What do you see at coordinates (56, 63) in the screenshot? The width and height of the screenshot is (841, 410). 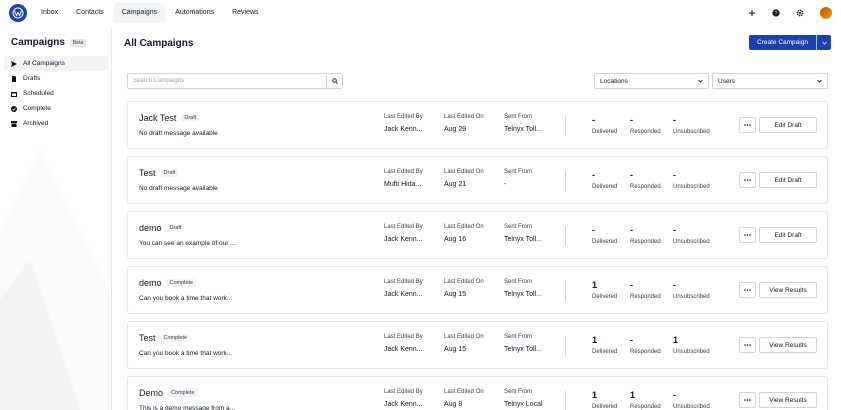 I see `sidebar-item-all-campaigns: All Campaigns` at bounding box center [56, 63].